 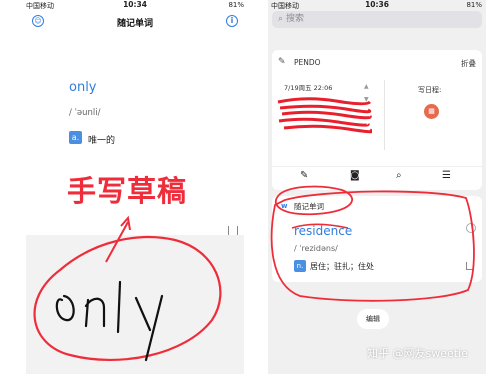 I want to click on fold-button: 折叠, so click(x=468, y=63).